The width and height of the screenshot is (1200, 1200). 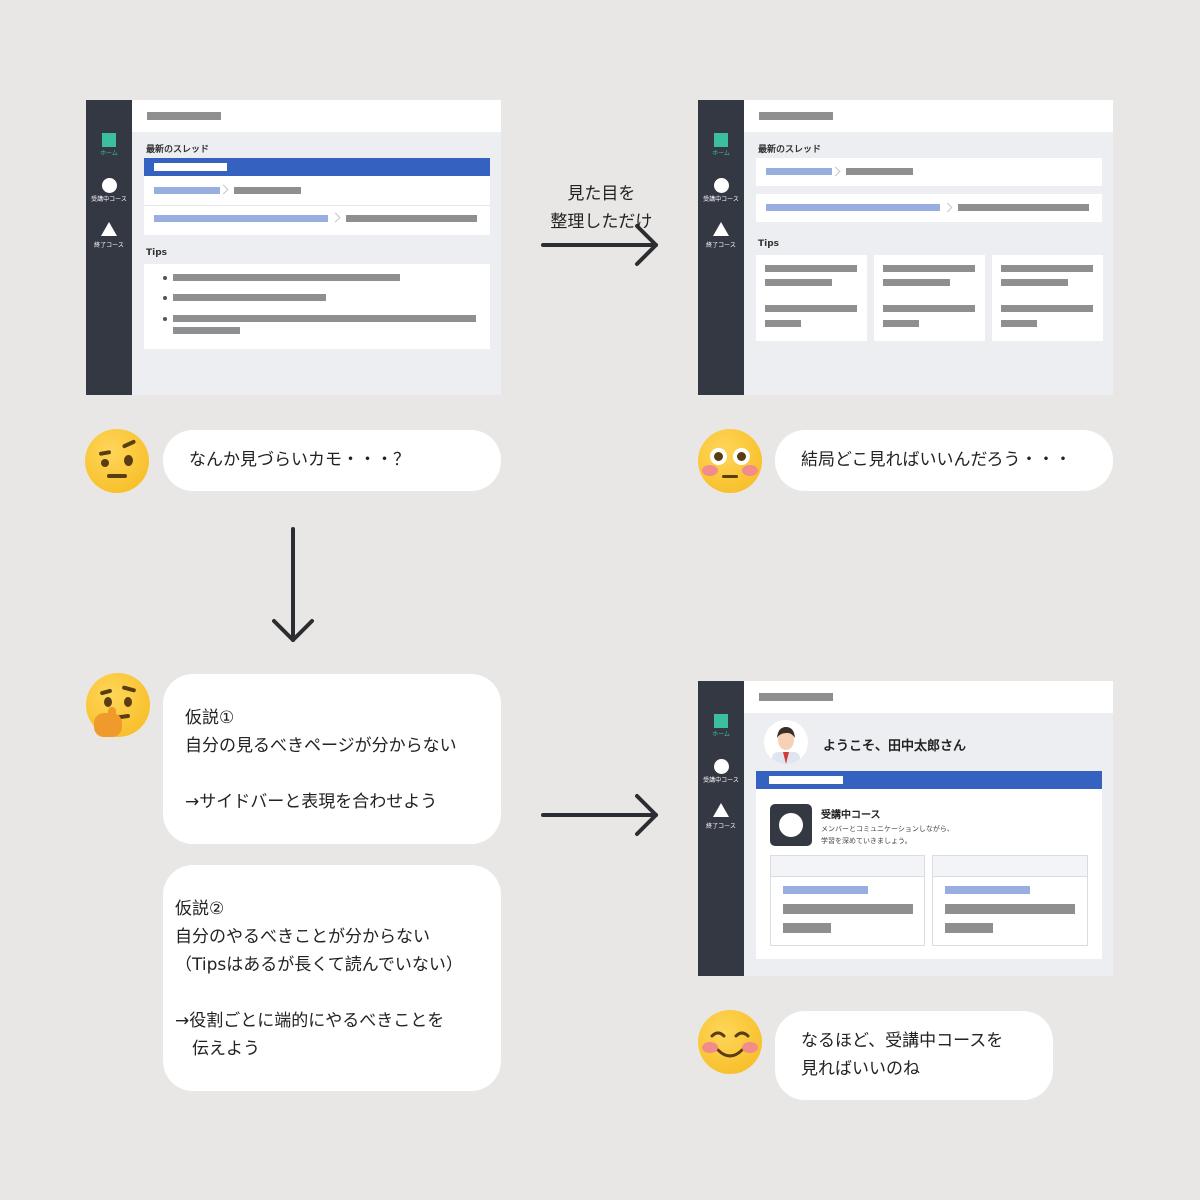 I want to click on avatar, so click(x=786, y=742).